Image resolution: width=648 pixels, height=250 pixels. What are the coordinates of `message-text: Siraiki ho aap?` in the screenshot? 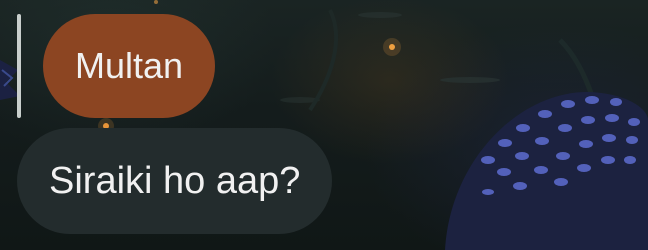 It's located at (175, 180).